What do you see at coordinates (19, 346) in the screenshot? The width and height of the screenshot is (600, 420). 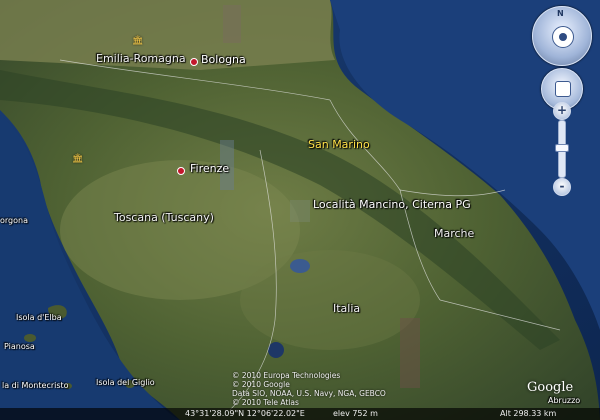 I see `label-pianosa: Pianosa` at bounding box center [19, 346].